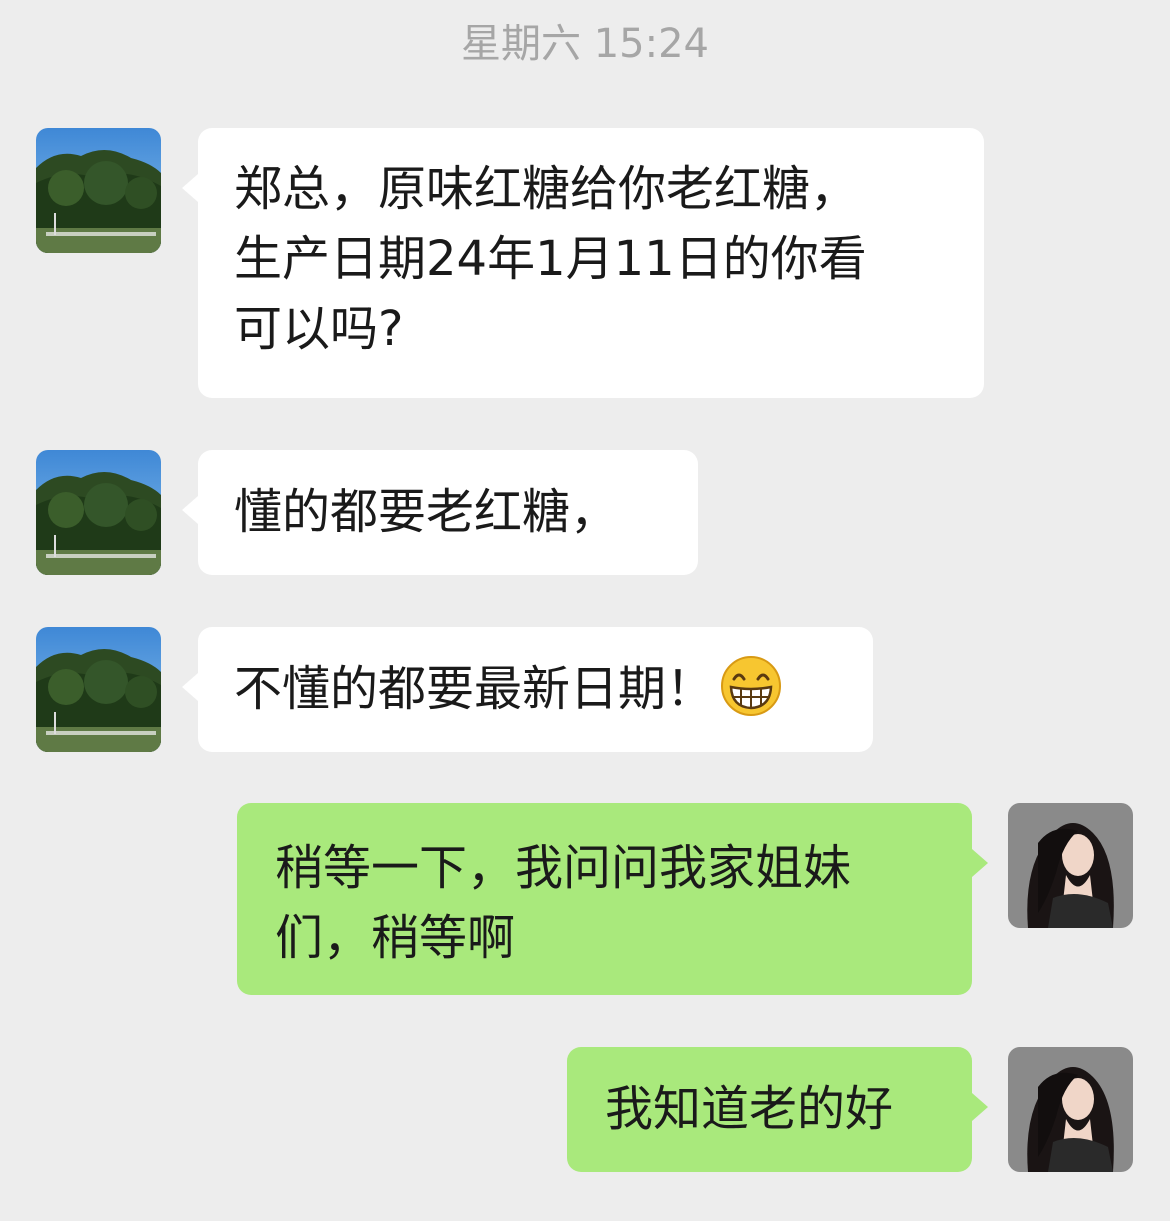 This screenshot has width=1170, height=1221. I want to click on message-line: 们，稍等啊, so click(395, 938).